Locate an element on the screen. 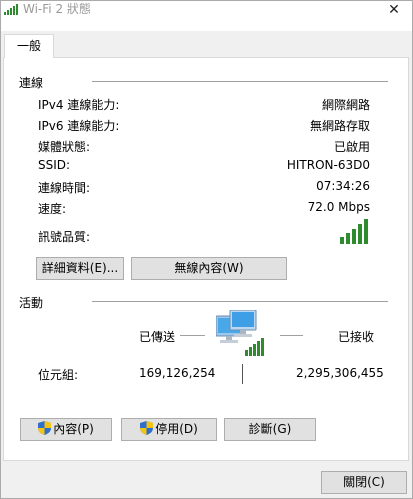 The width and height of the screenshot is (413, 499). ipv6-label: IPv6 連線能力: is located at coordinates (79, 126).